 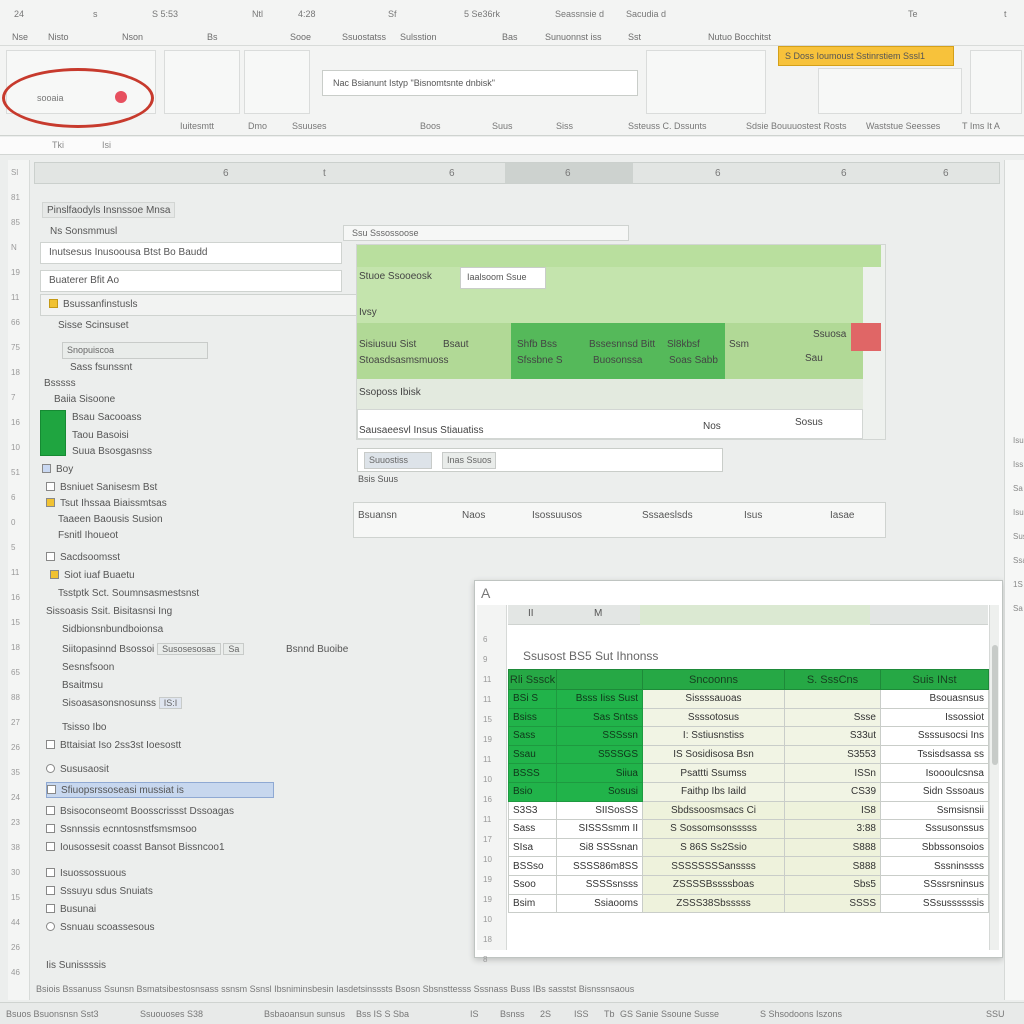 I want to click on pane-item: Siitopasinnd Bsossoi Susosesosas Sa, so click(x=153, y=650).